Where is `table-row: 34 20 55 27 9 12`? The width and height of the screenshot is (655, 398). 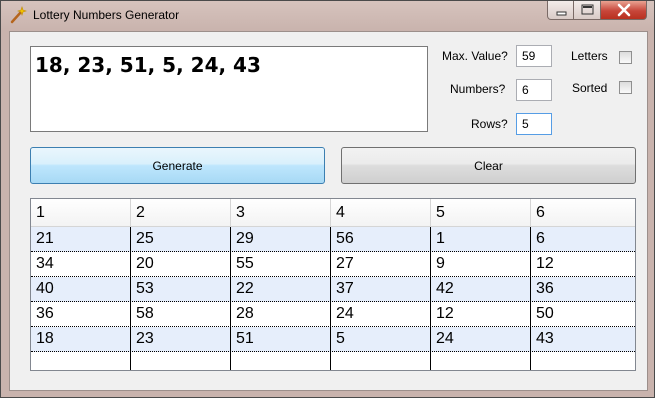
table-row: 34 20 55 27 9 12 is located at coordinates (333, 264).